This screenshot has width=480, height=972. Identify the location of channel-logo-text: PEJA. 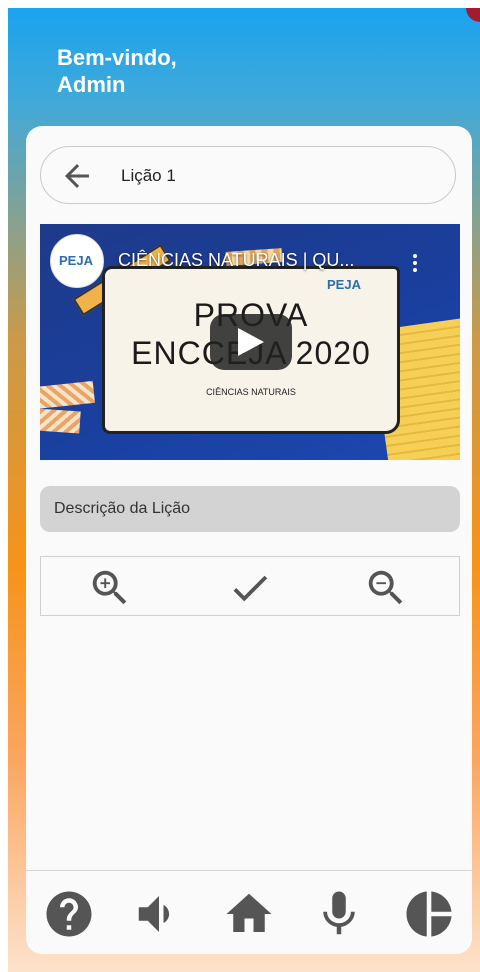
(76, 260).